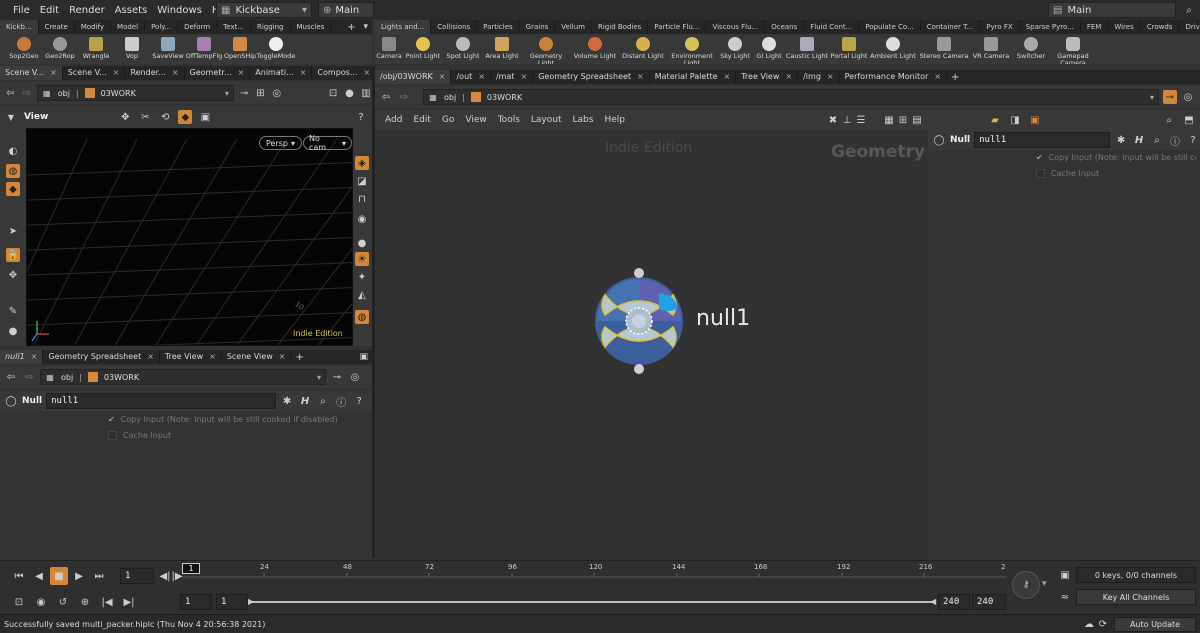 The height and width of the screenshot is (633, 1200). I want to click on shelf-tab-crowds: Crowds, so click(1160, 27).